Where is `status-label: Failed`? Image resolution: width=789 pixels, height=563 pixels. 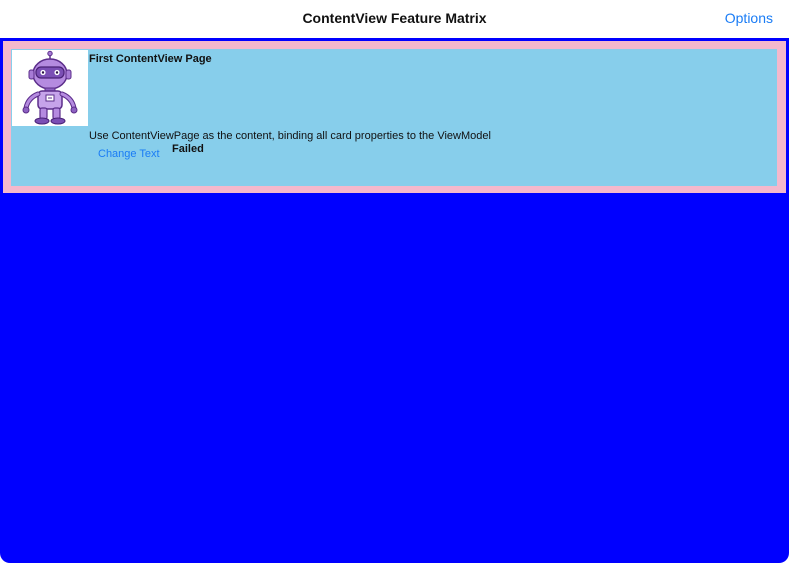 status-label: Failed is located at coordinates (188, 149).